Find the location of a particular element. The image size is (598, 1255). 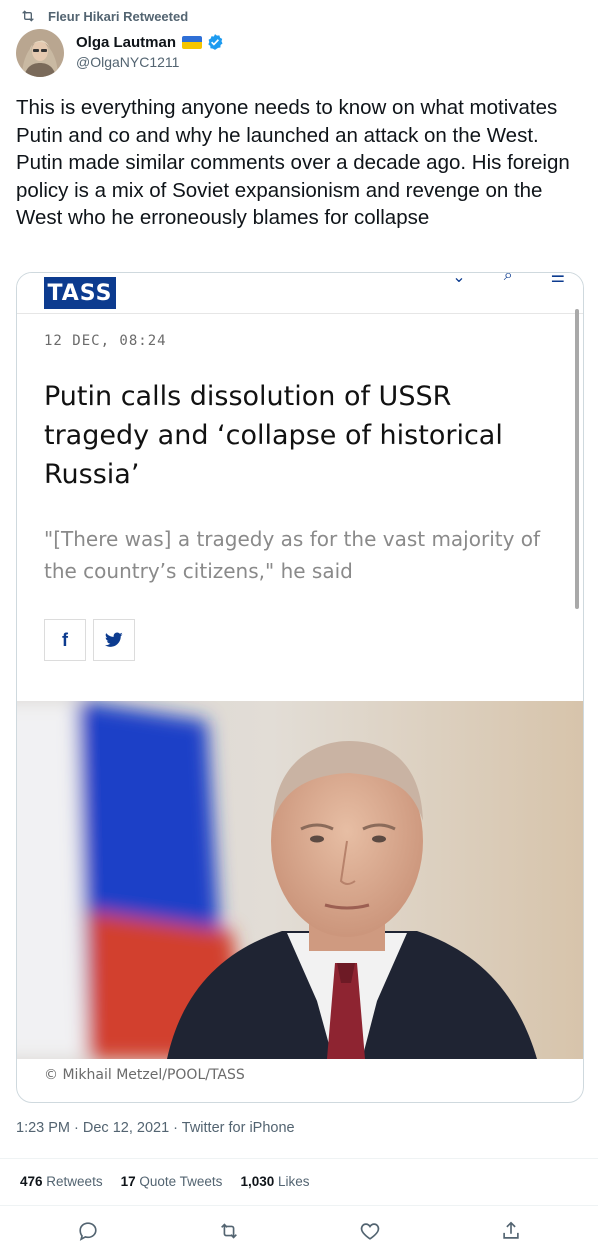

likes-count: 1,030 is located at coordinates (257, 1181).